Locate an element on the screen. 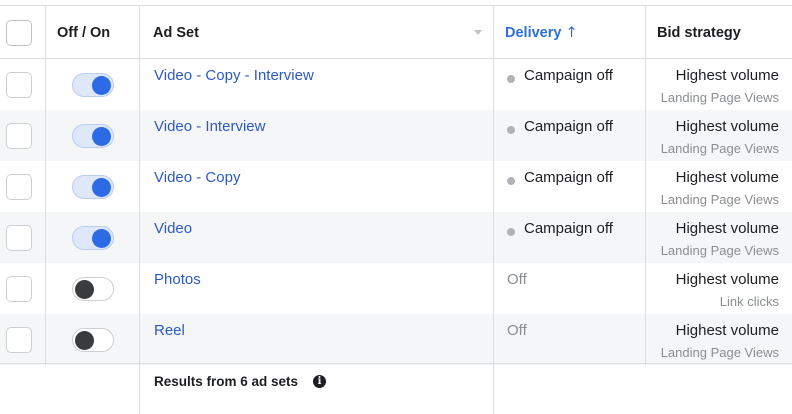  bid-strategy-header: Bid strategy is located at coordinates (699, 33).